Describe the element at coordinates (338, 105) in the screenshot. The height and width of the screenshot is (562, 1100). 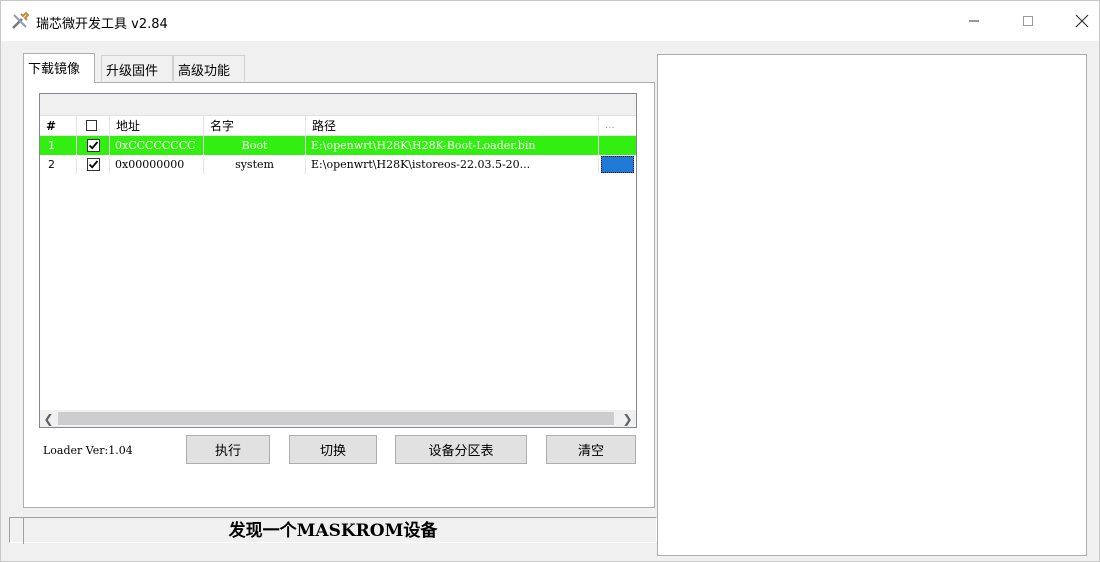
I see `list-toolbar` at that location.